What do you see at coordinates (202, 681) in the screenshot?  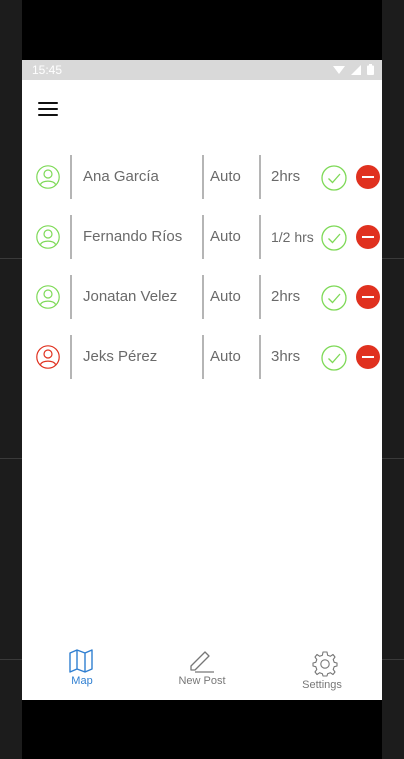 I see `tab-new-post-label: New Post` at bounding box center [202, 681].